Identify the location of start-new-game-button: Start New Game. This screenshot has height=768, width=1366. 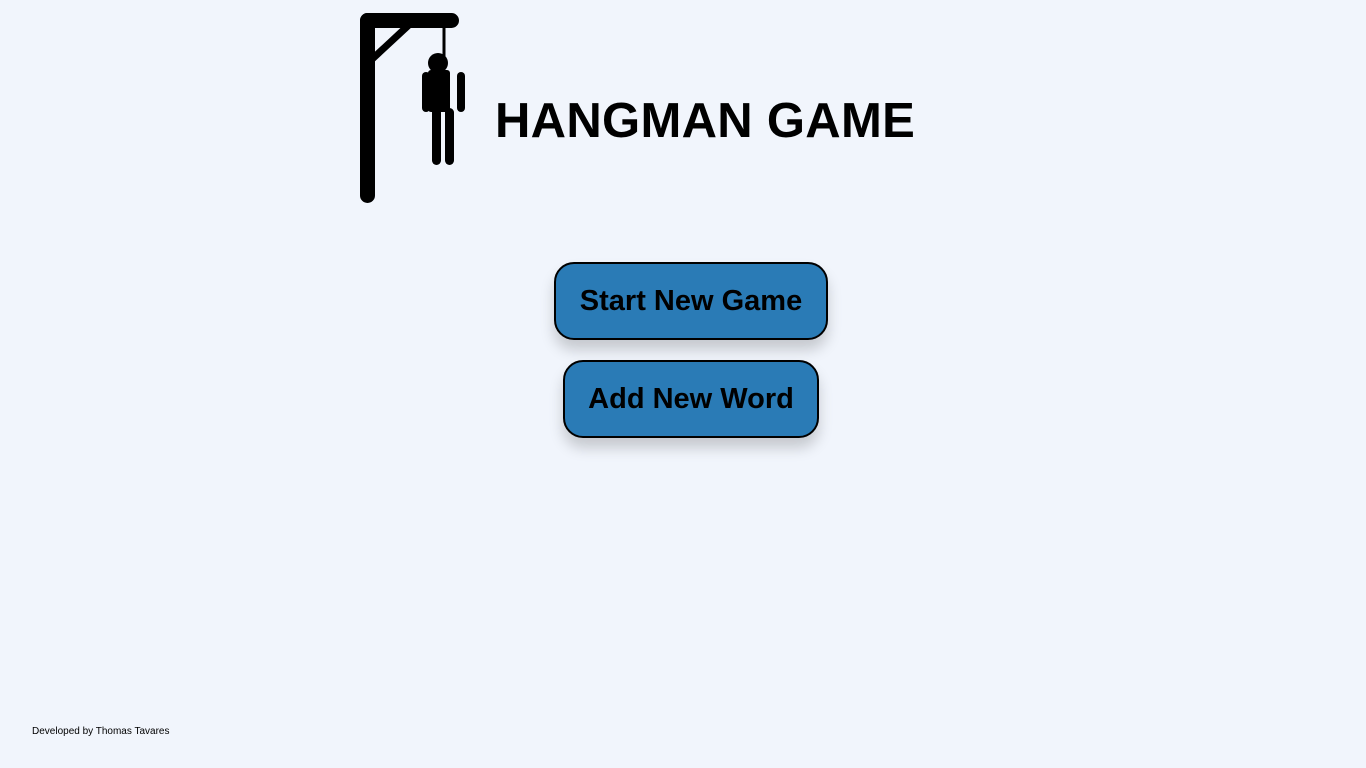
(691, 301).